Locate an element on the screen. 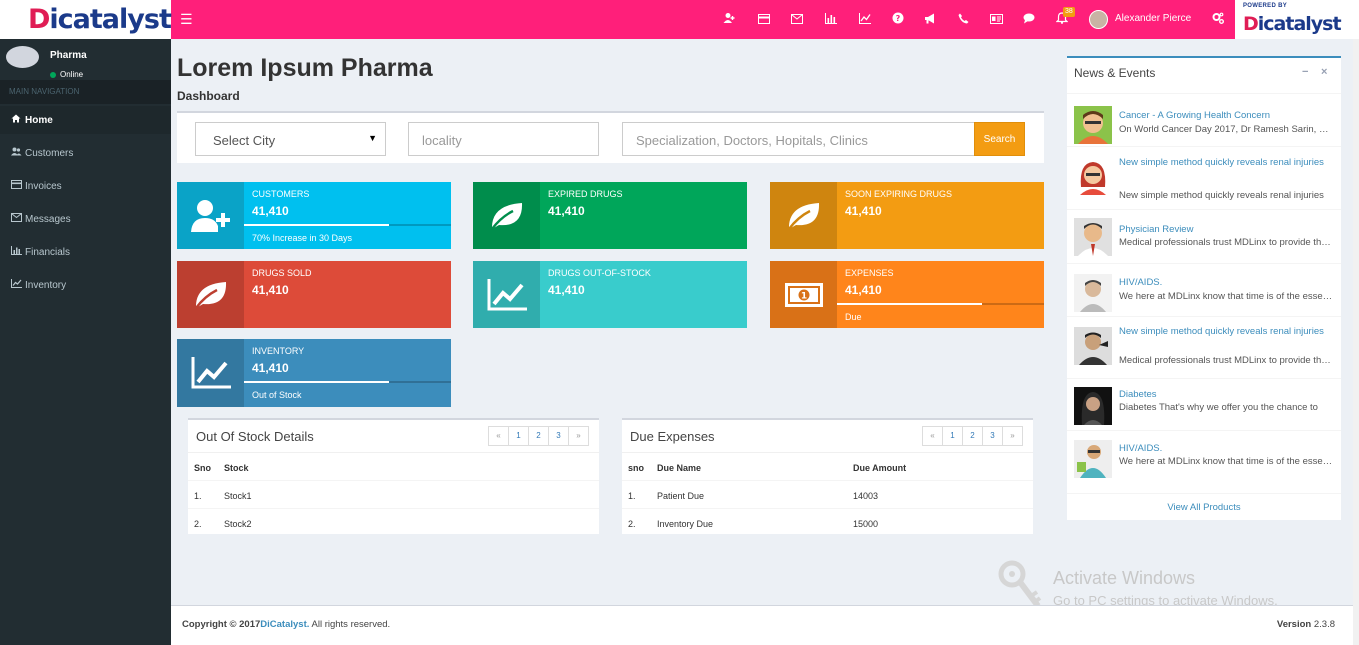 This screenshot has height=645, width=1359. progress-fill is located at coordinates (316, 382).